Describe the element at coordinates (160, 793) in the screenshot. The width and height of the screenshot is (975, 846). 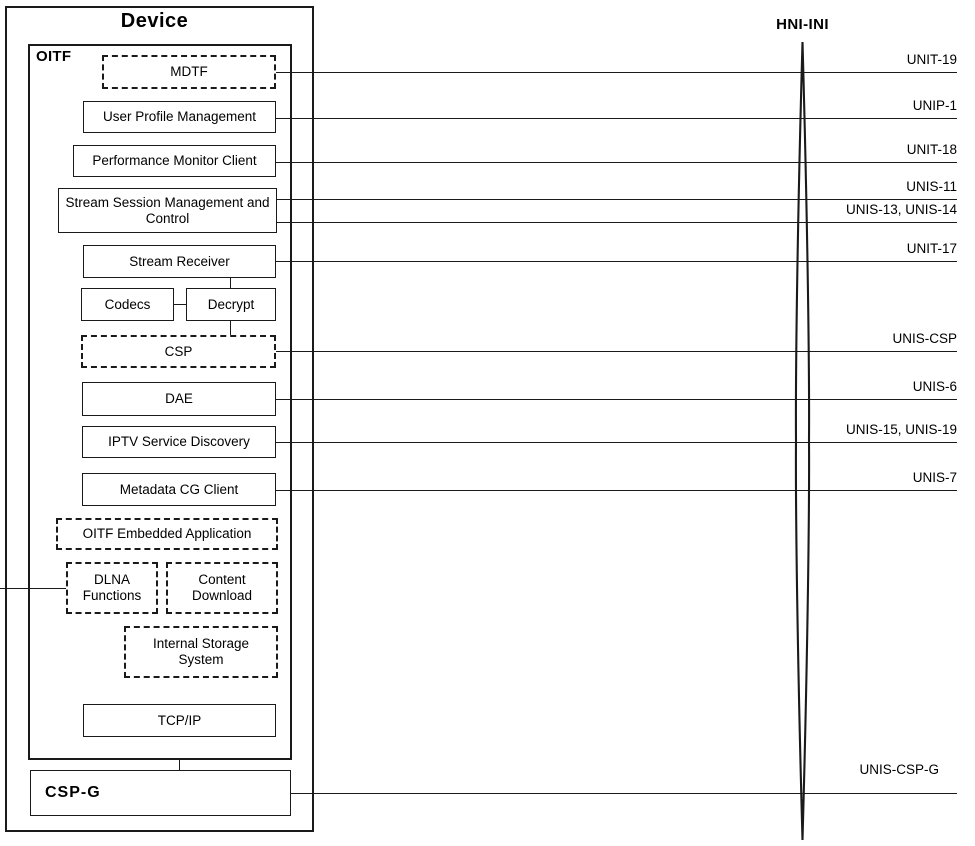
I see `box-csp-g: CSP-G` at that location.